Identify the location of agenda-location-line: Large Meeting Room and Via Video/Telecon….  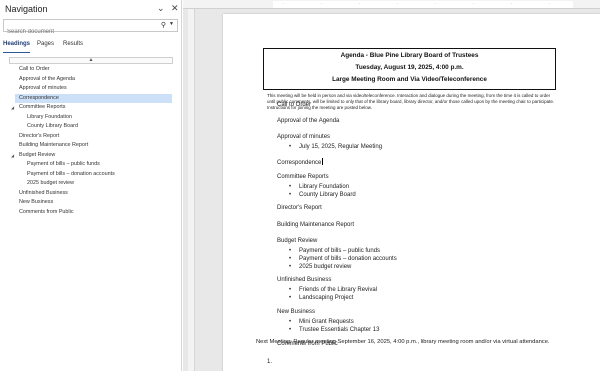
(409, 79).